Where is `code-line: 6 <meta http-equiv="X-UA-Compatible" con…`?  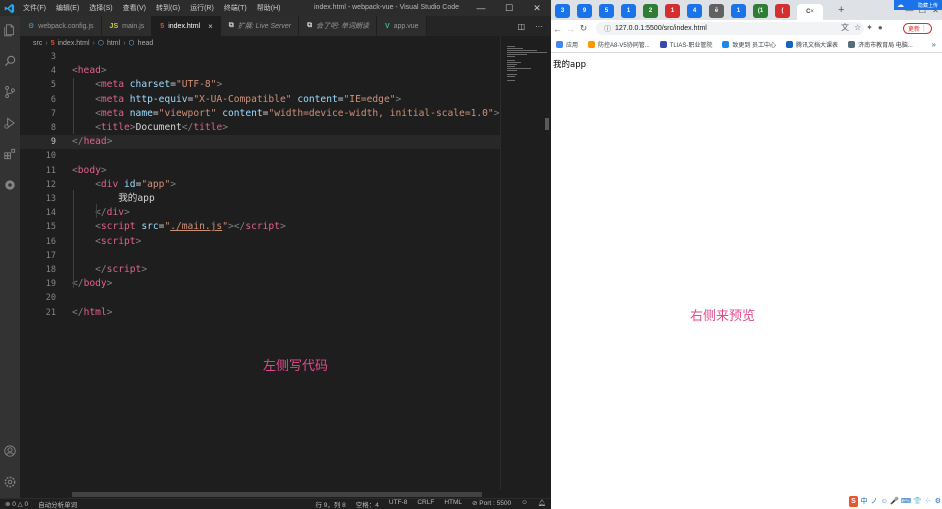 code-line: 6 <meta http-equiv="X-UA-Compatible" con… is located at coordinates (260, 100).